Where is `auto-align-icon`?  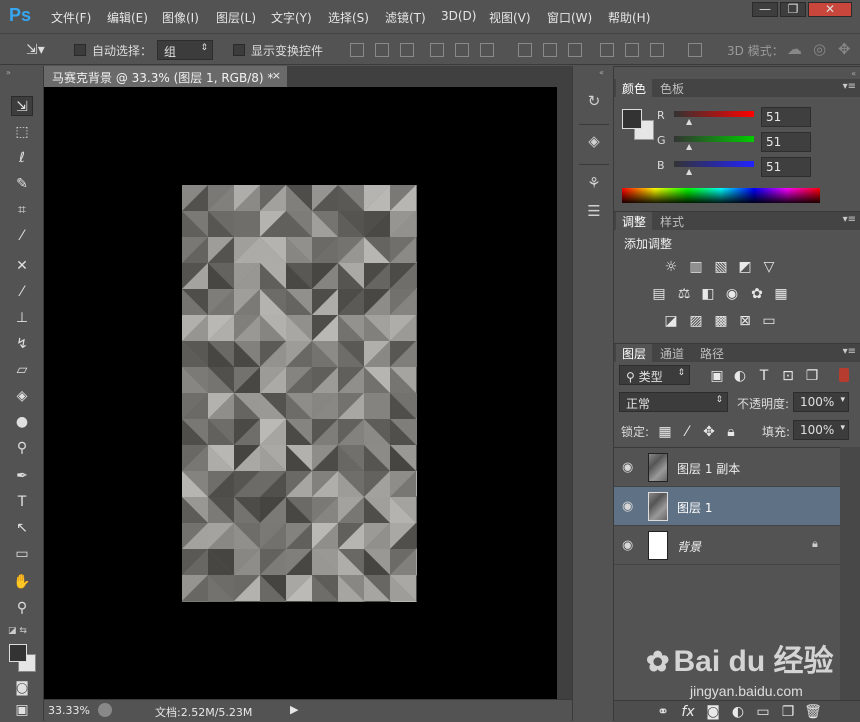 auto-align-icon is located at coordinates (695, 50).